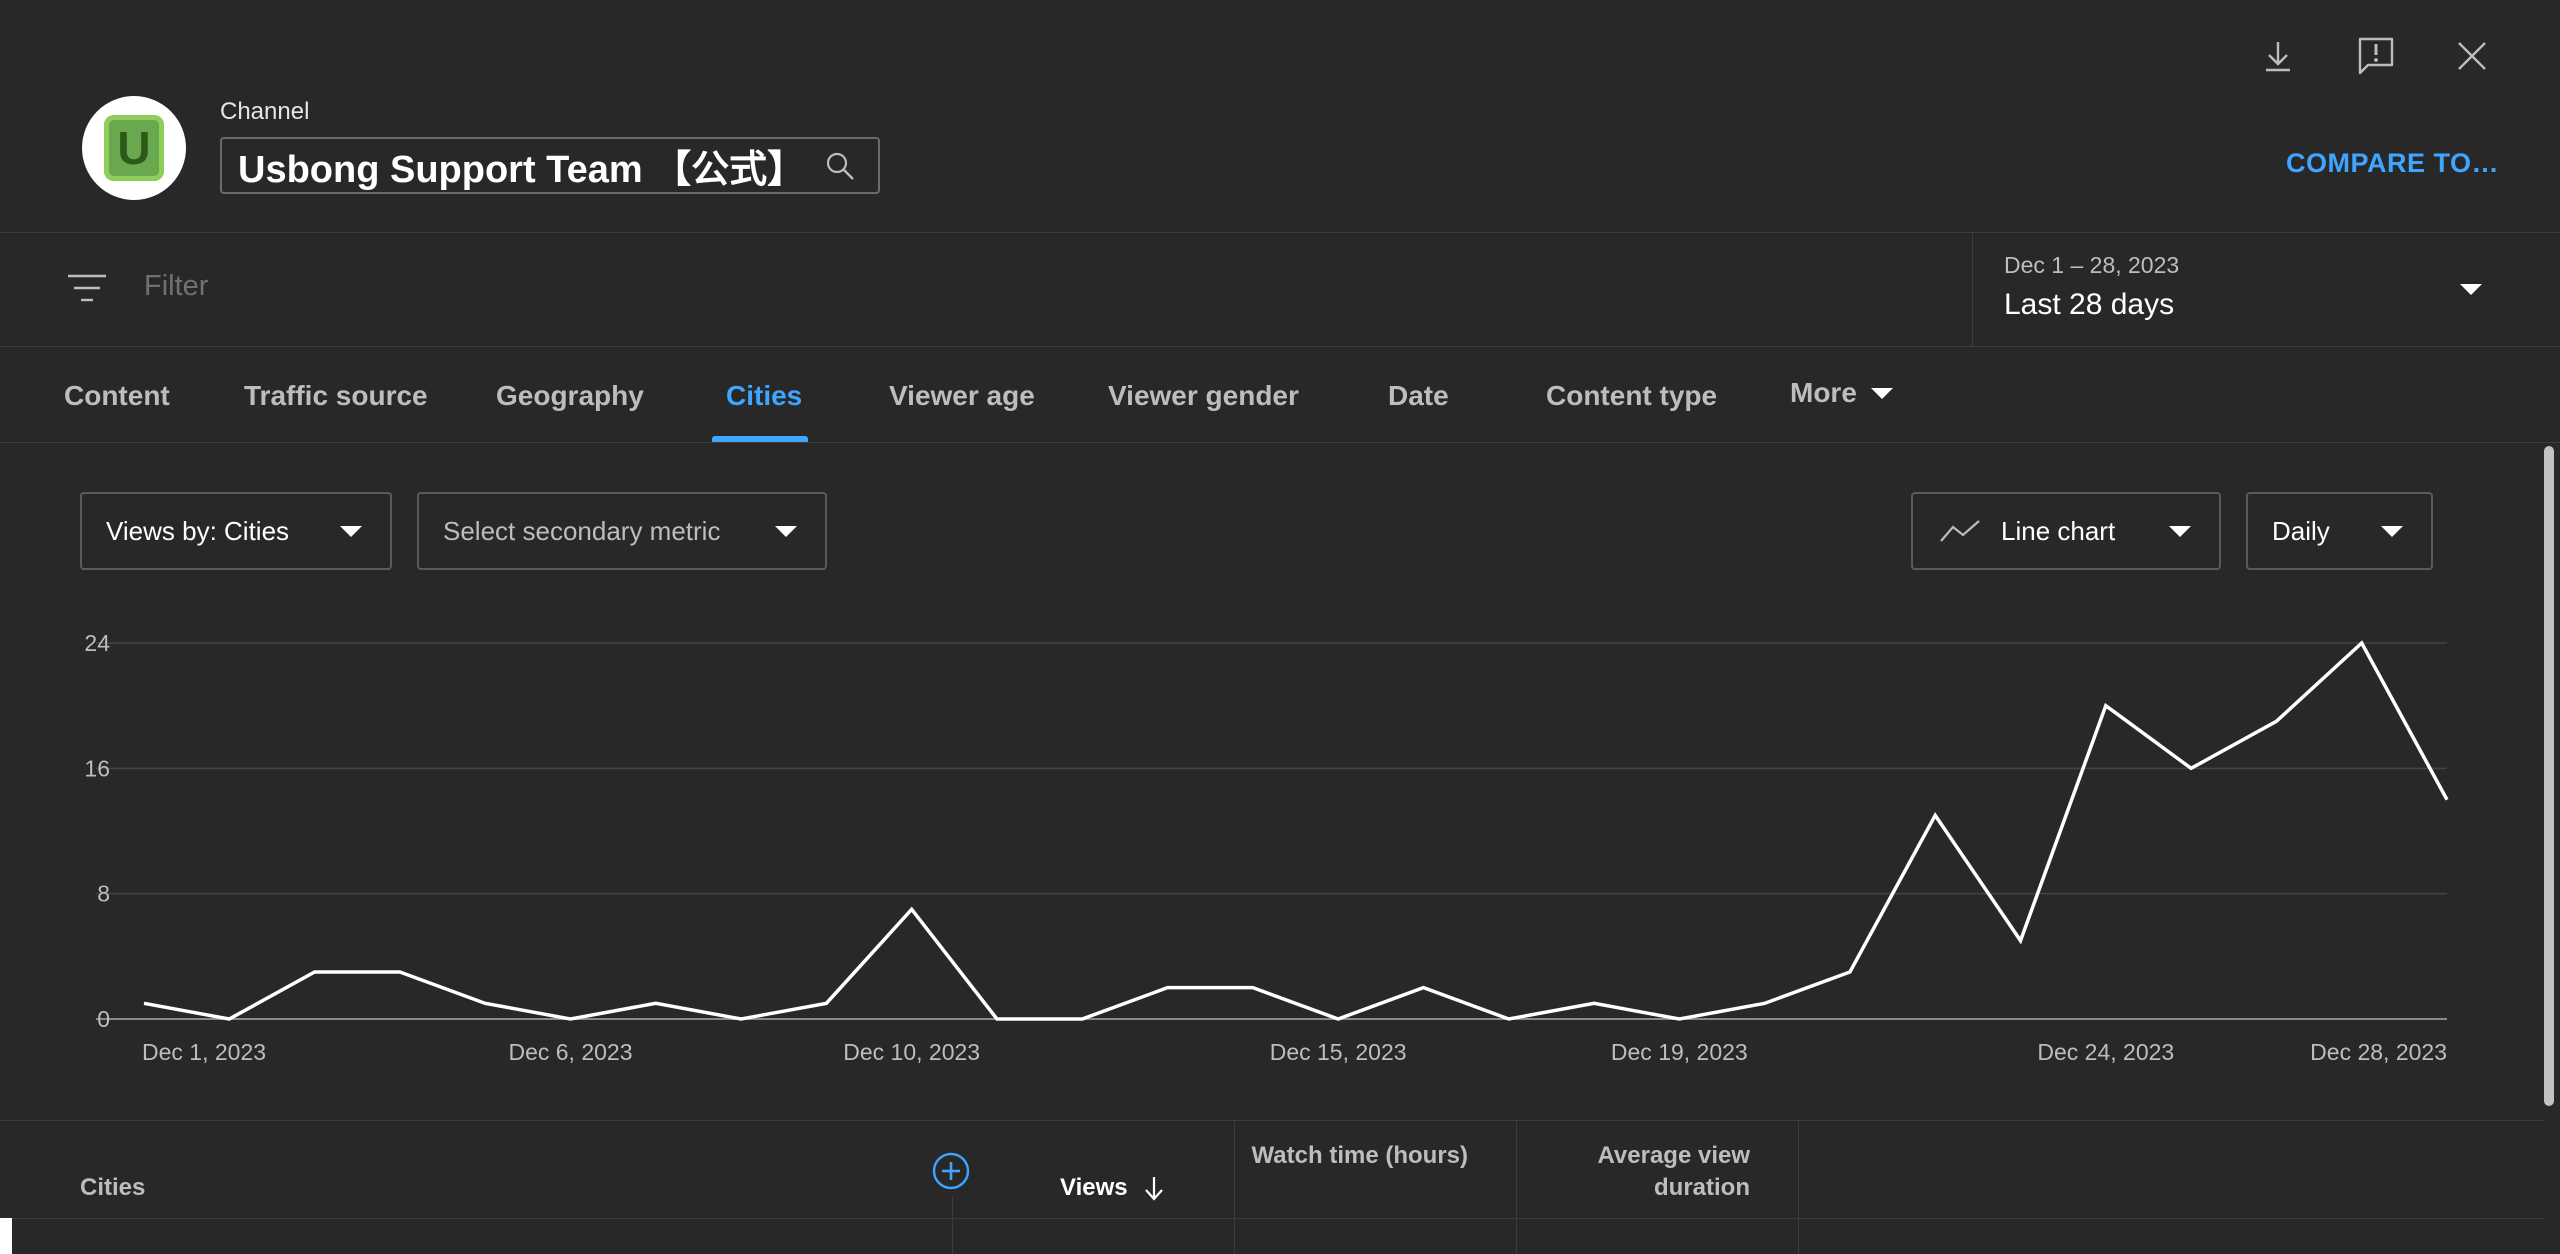 This screenshot has height=1254, width=2560. What do you see at coordinates (1203, 396) in the screenshot?
I see `tab-viewer-gender: Viewer gender` at bounding box center [1203, 396].